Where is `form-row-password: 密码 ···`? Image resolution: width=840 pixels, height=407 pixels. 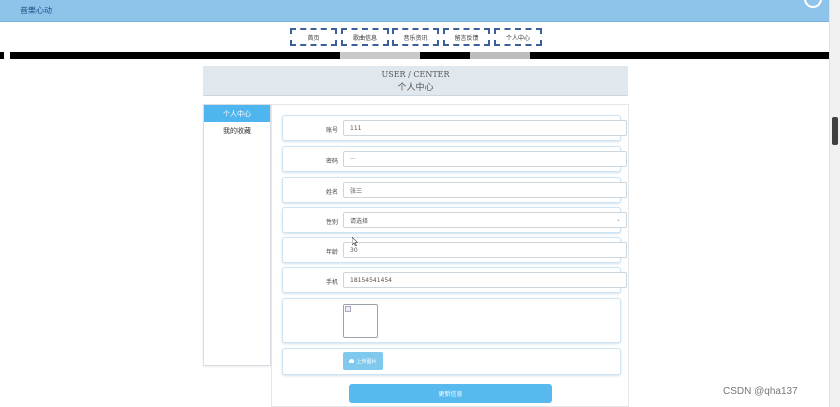 form-row-password: 密码 ··· is located at coordinates (454, 159).